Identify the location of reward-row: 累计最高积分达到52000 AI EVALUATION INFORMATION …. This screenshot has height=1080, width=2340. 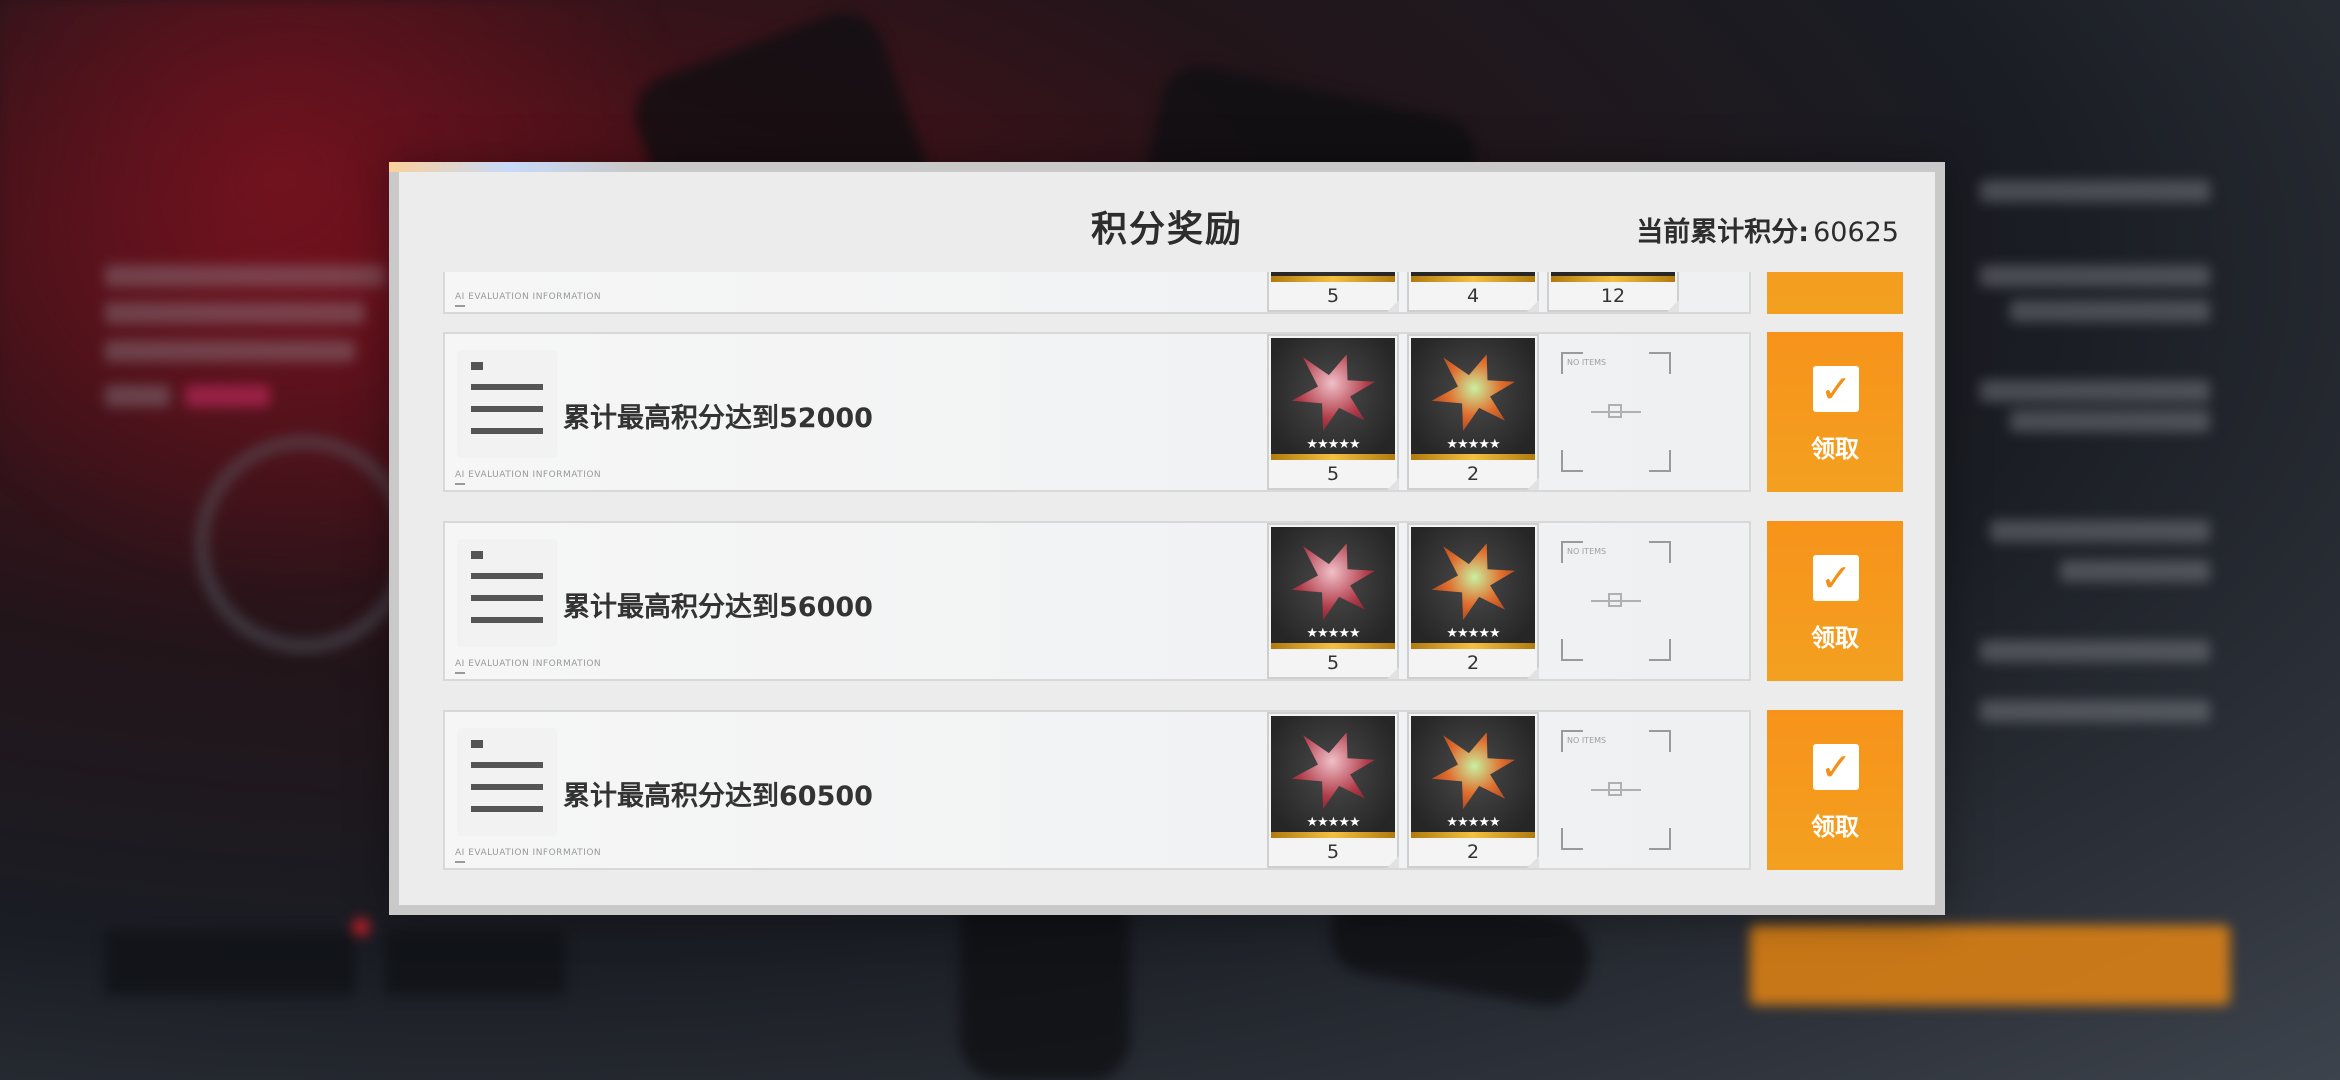
(1173, 412).